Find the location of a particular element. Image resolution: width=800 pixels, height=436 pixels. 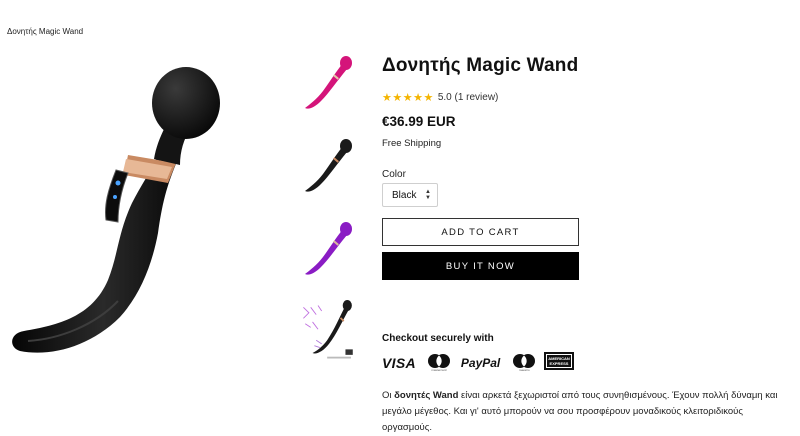

select-arrows-icon: ▲ ▼ is located at coordinates (428, 195).